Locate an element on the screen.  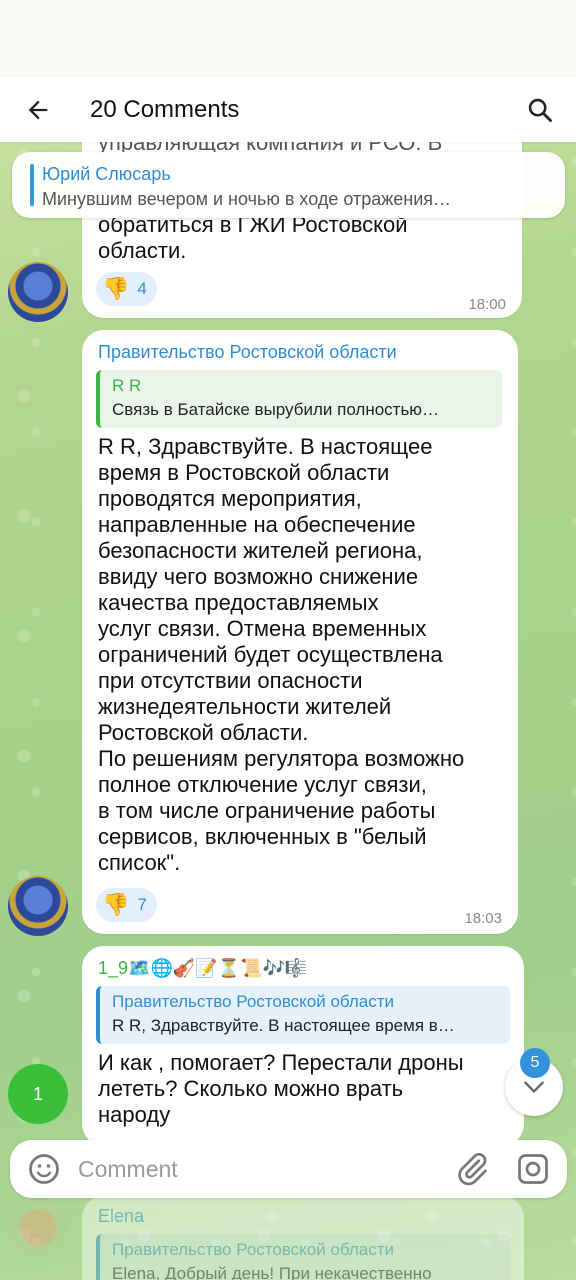
message-text-line: ограничений будет осуществлена is located at coordinates (270, 654).